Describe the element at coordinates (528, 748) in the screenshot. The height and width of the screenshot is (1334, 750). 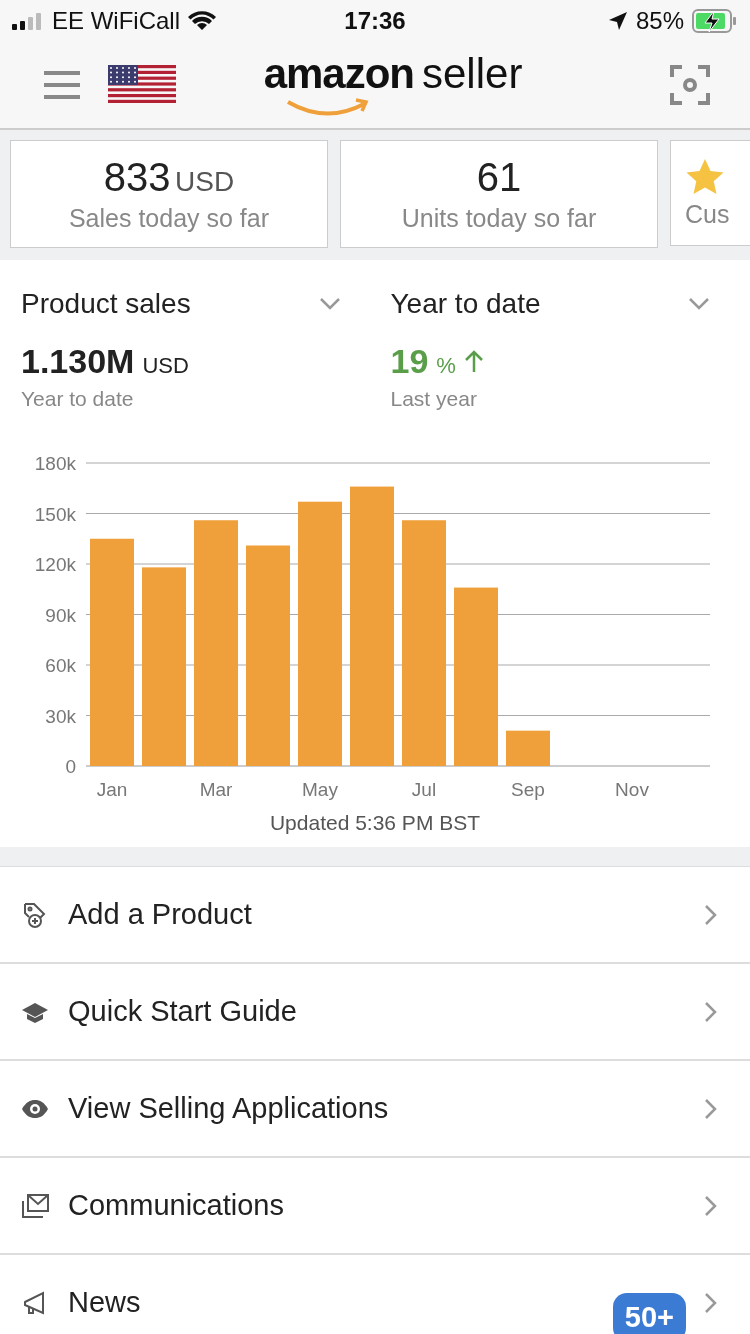
I see `sales-bar` at that location.